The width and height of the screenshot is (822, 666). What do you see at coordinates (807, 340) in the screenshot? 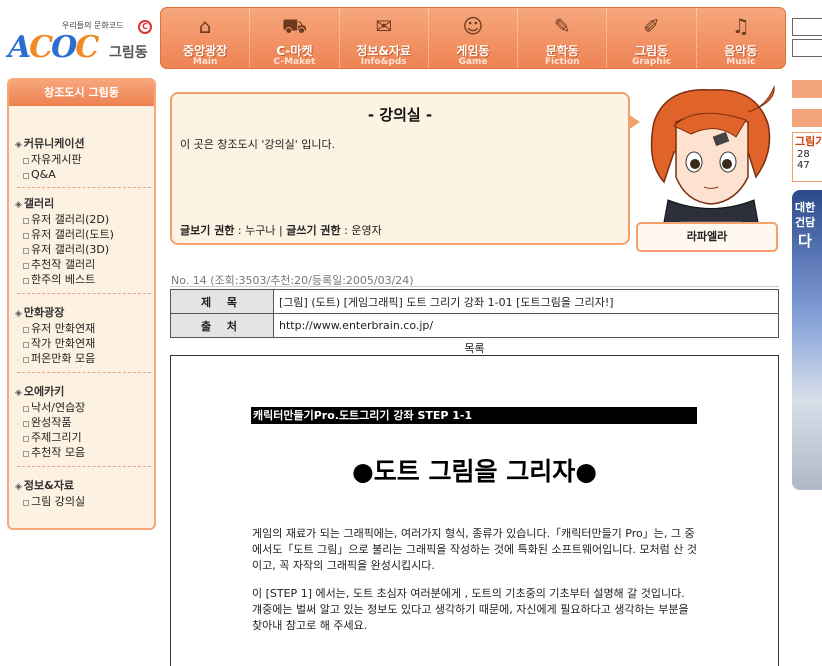
I see `right-ad-banner: 대한 건담 다` at bounding box center [807, 340].